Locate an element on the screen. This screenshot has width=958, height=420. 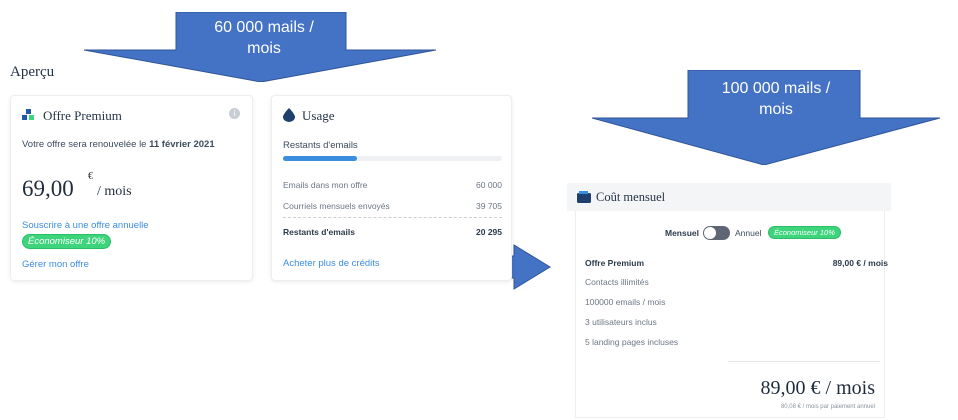
usage-drop-icon is located at coordinates (289, 115).